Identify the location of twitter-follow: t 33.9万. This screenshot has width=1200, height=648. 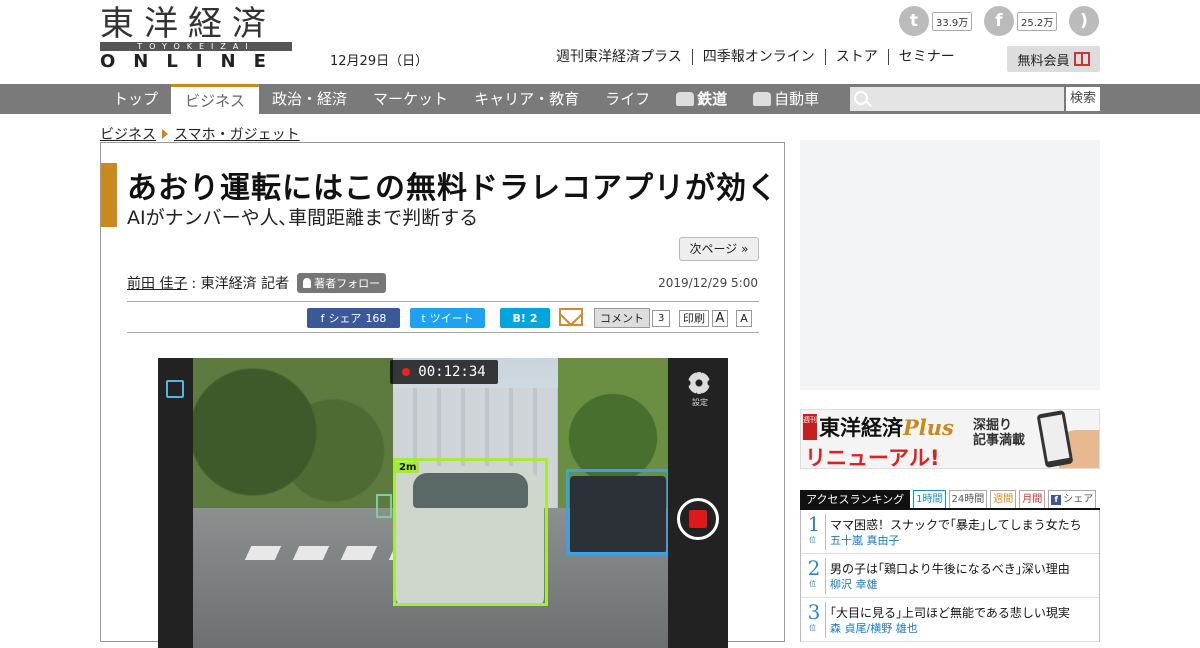
(936, 21).